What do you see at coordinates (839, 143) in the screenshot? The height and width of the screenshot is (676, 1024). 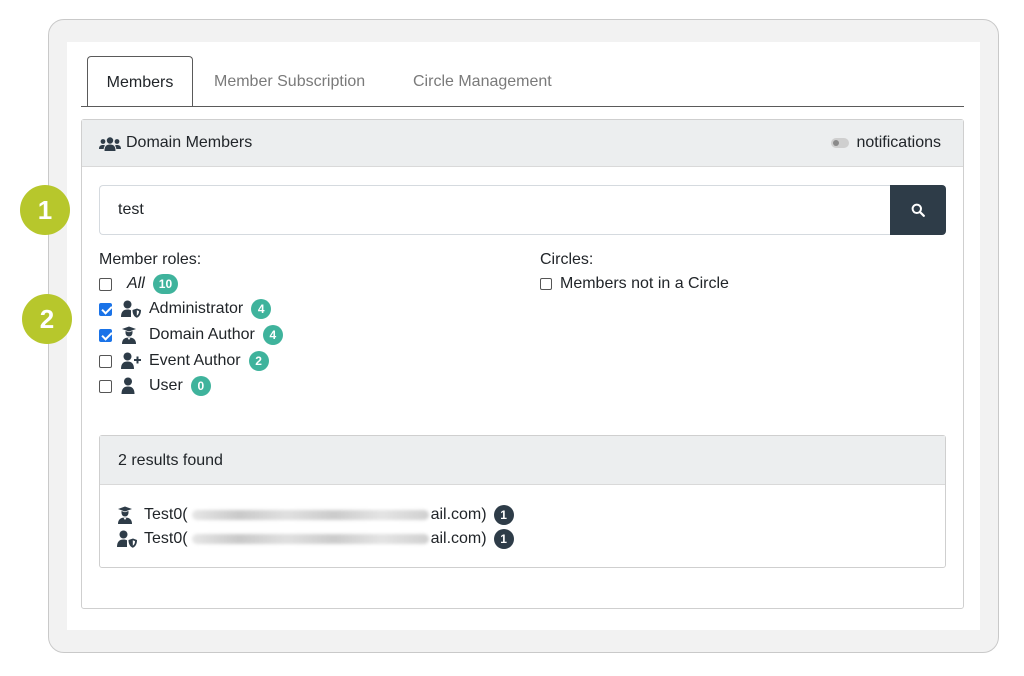 I see `toggle-switch-icon` at bounding box center [839, 143].